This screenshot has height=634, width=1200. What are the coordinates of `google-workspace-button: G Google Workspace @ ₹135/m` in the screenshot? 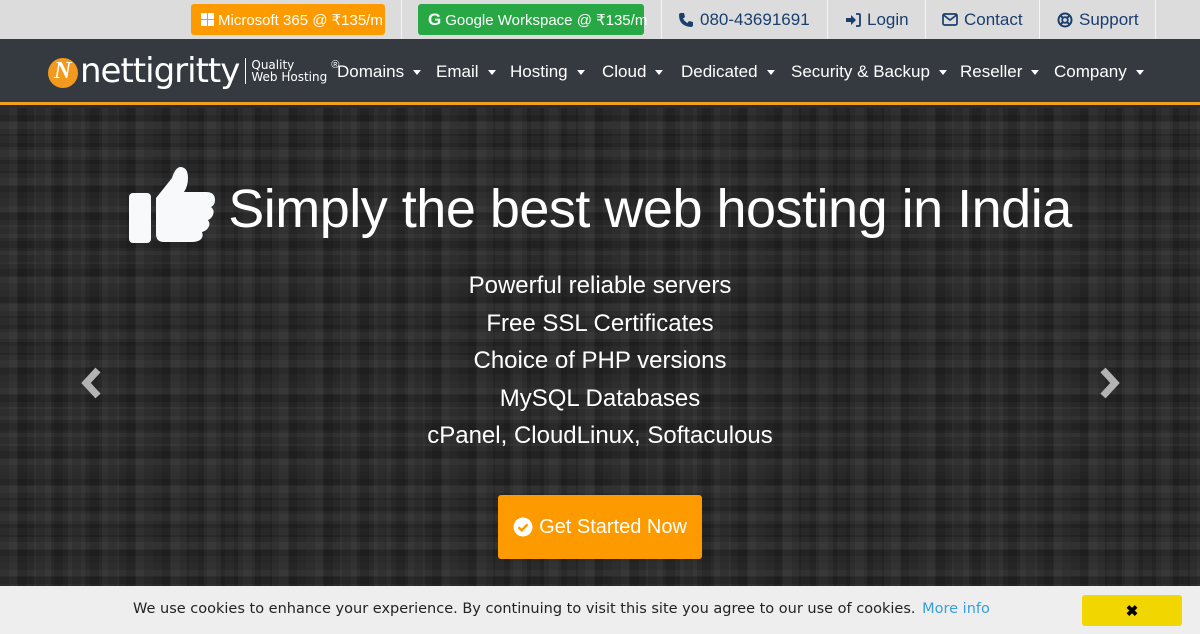 It's located at (533, 19).